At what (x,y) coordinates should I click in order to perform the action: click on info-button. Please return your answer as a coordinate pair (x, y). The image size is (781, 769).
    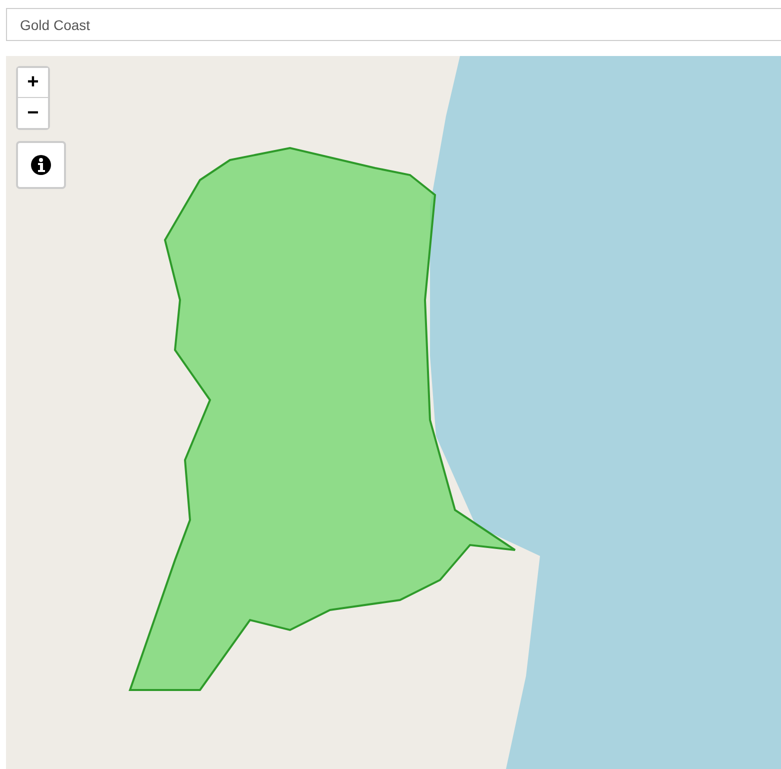
    Looking at the image, I should click on (41, 165).